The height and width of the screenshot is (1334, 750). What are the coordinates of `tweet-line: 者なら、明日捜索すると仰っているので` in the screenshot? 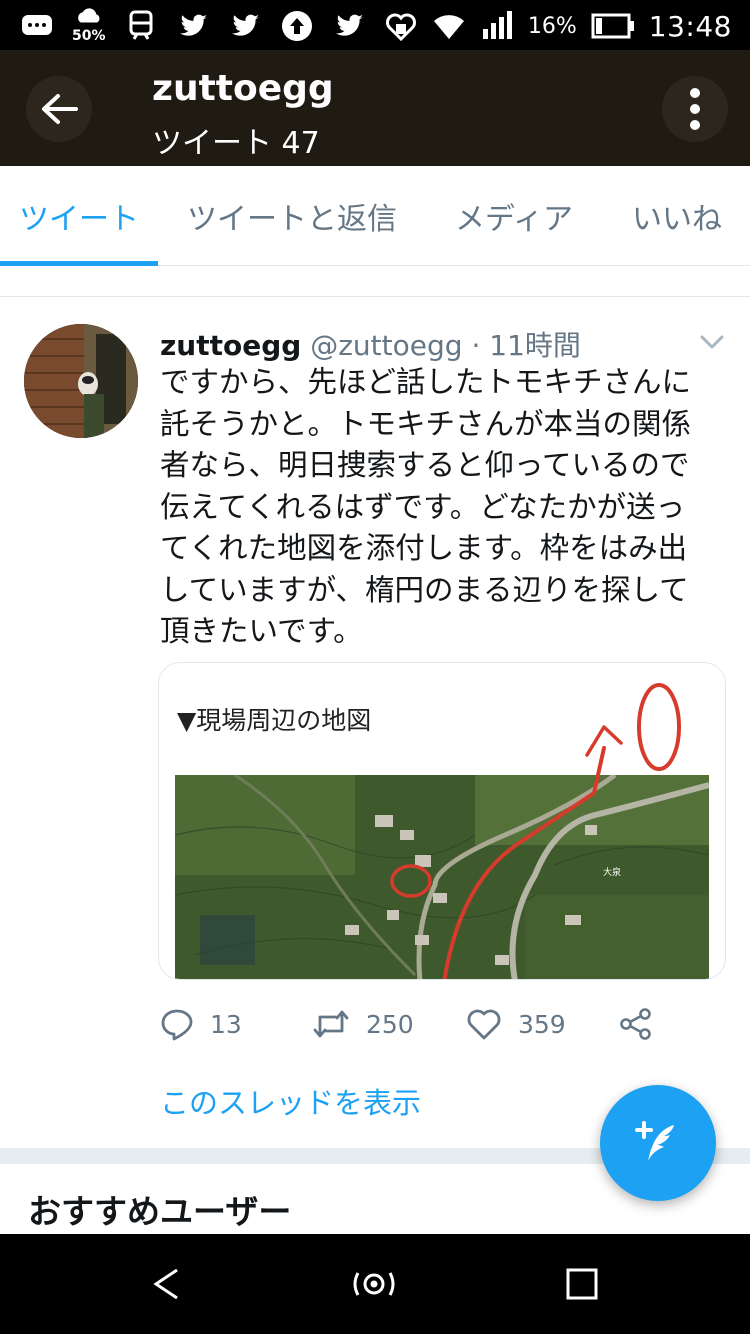 It's located at (425, 465).